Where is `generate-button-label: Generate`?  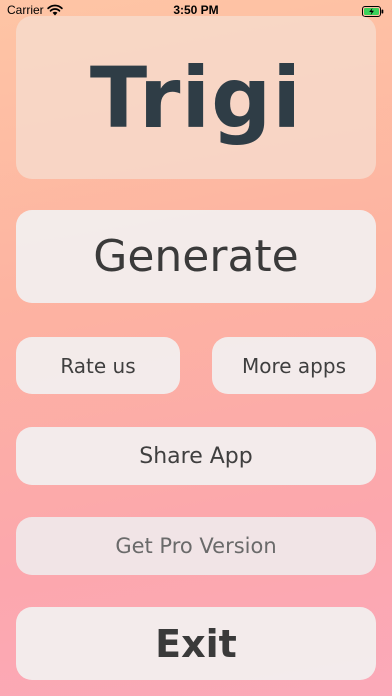
generate-button-label: Generate is located at coordinates (196, 256).